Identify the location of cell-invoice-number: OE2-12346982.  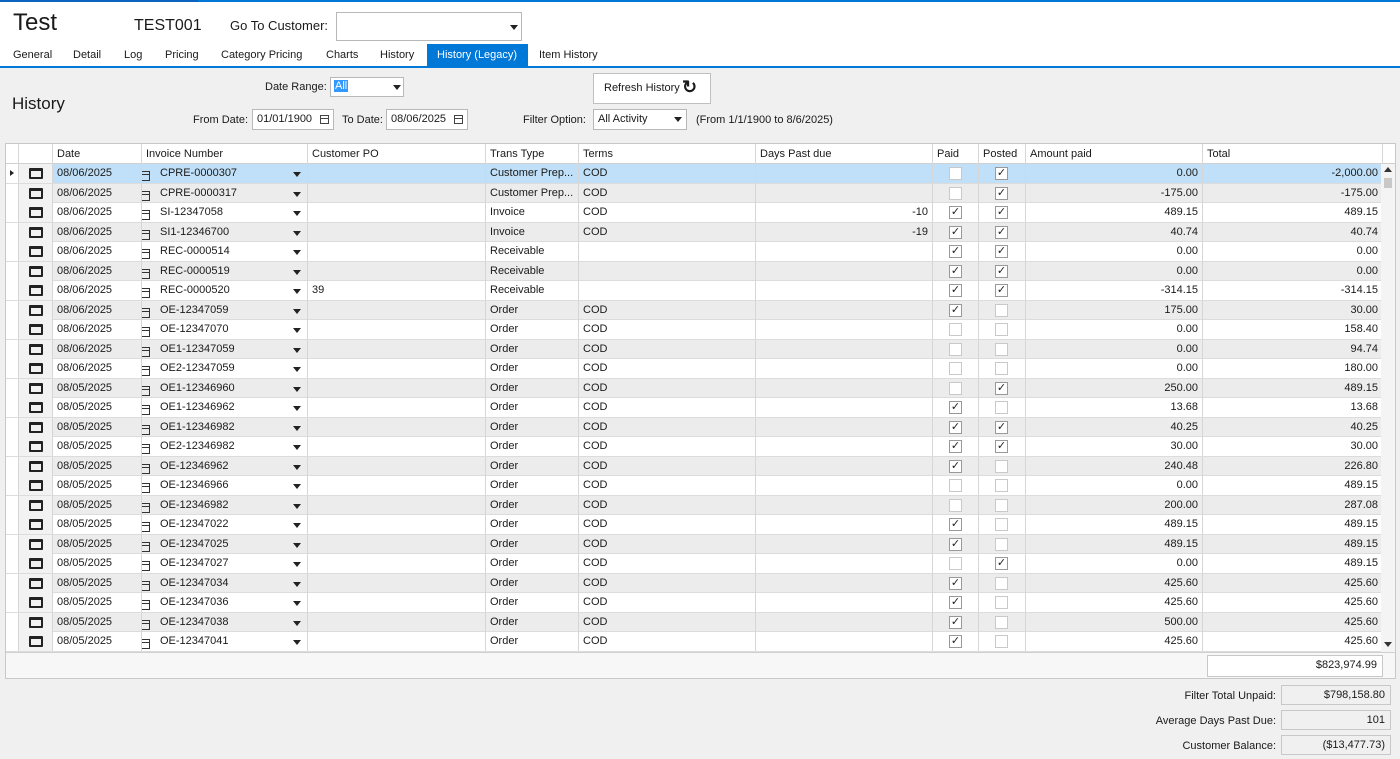
(225, 446).